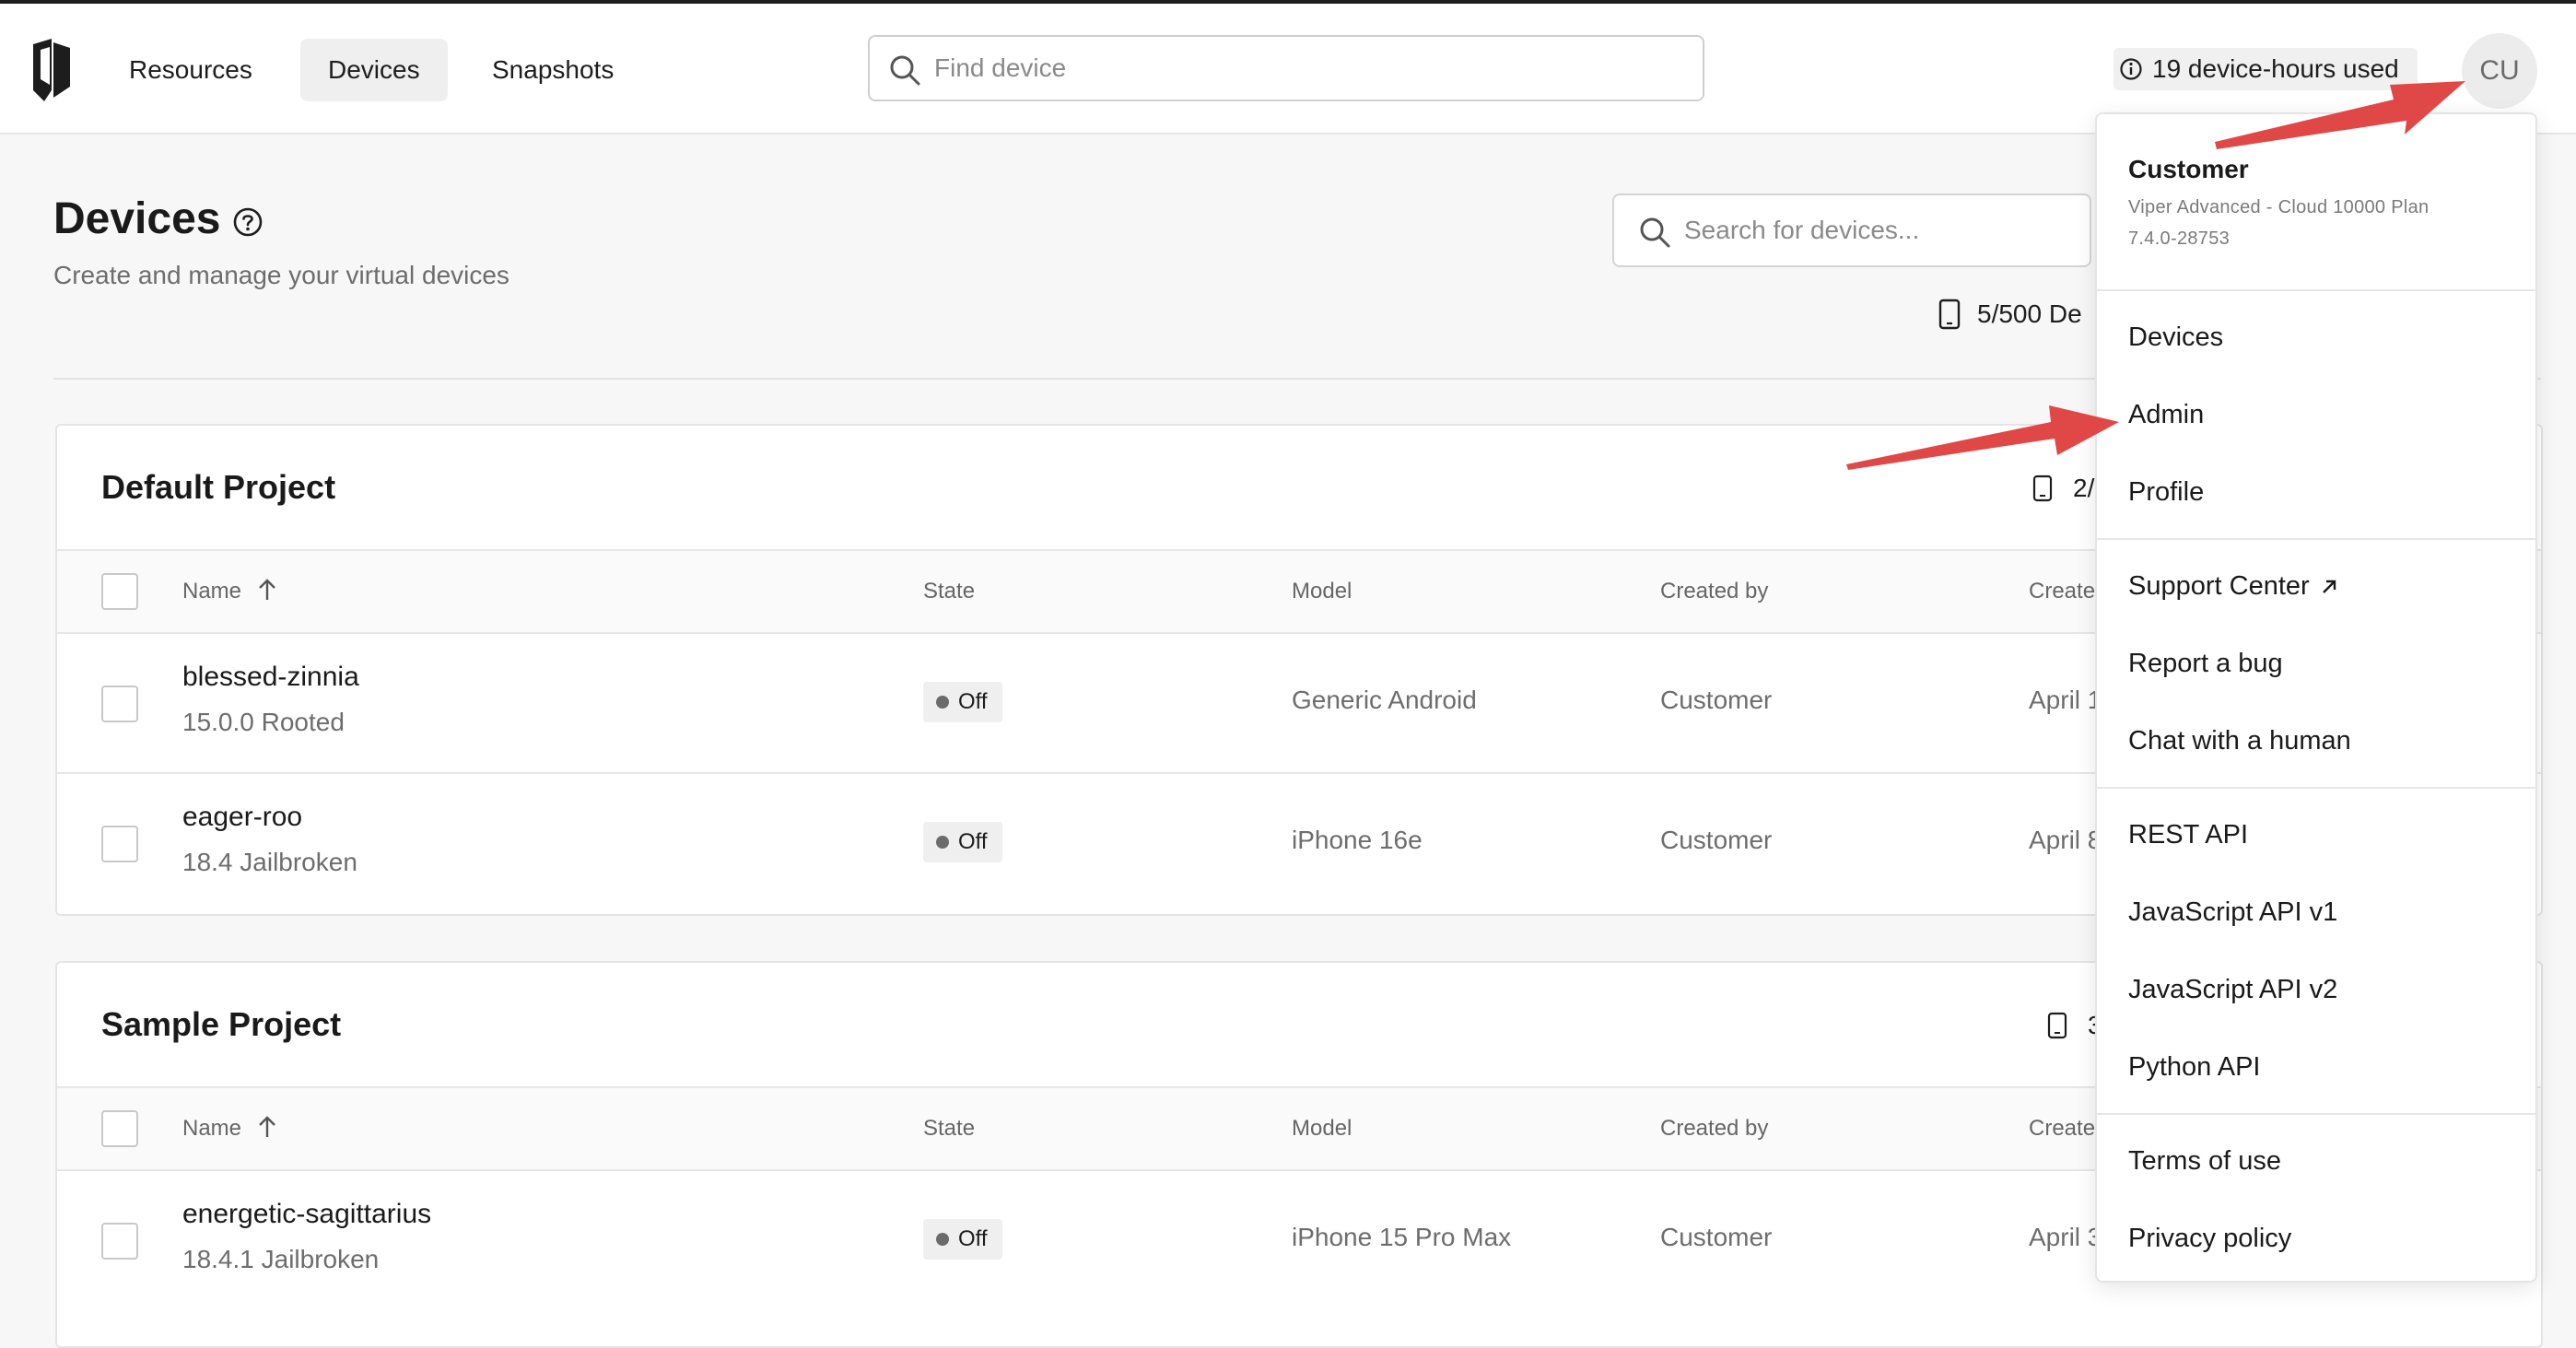 The width and height of the screenshot is (2576, 1348). What do you see at coordinates (2166, 492) in the screenshot?
I see `menu-item-profile: Profile` at bounding box center [2166, 492].